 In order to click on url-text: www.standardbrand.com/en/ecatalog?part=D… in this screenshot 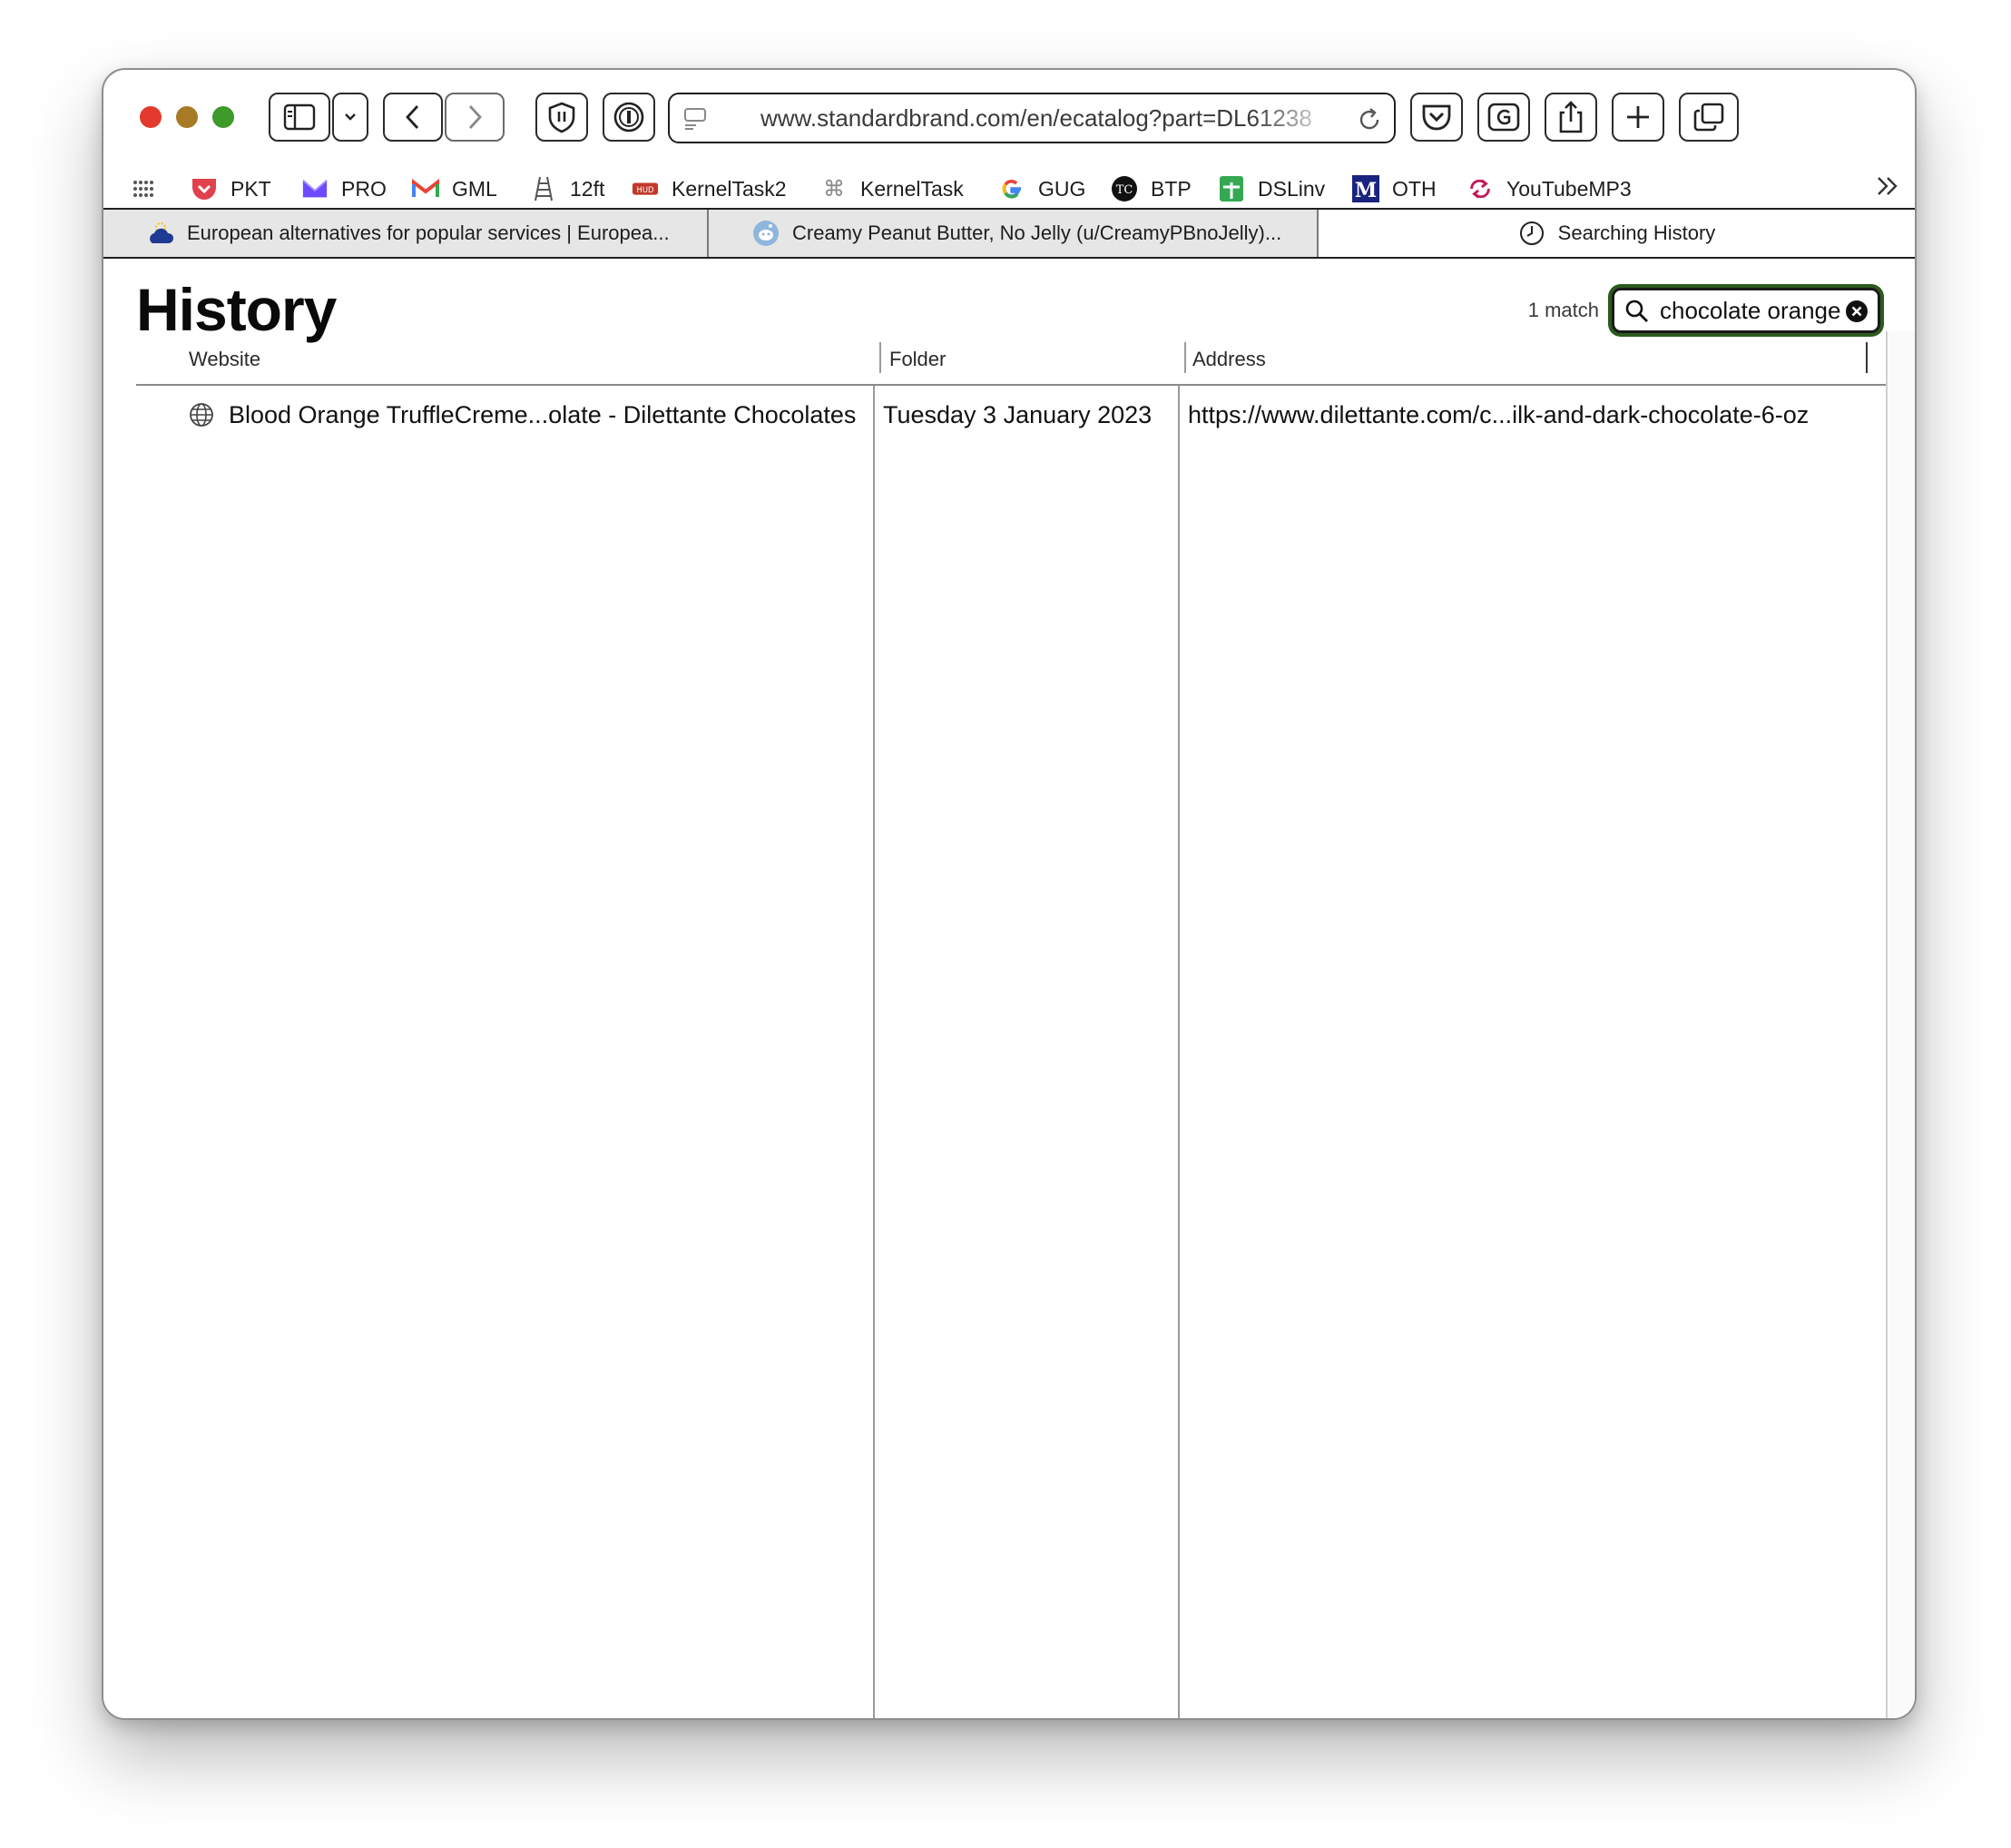, I will do `click(1036, 117)`.